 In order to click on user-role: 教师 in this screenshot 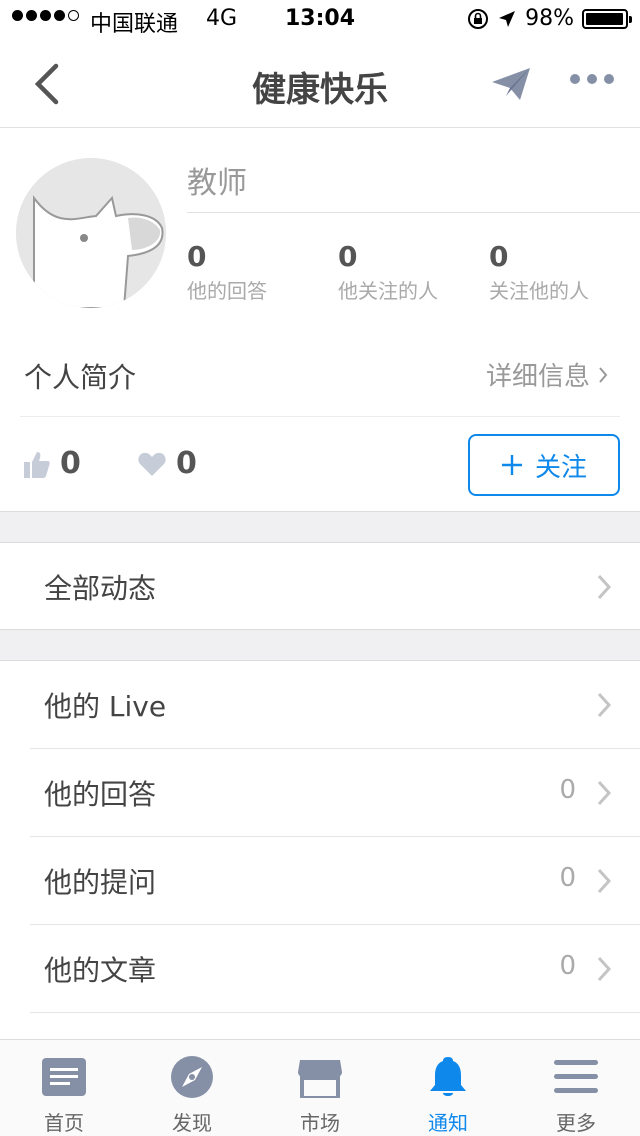, I will do `click(217, 183)`.